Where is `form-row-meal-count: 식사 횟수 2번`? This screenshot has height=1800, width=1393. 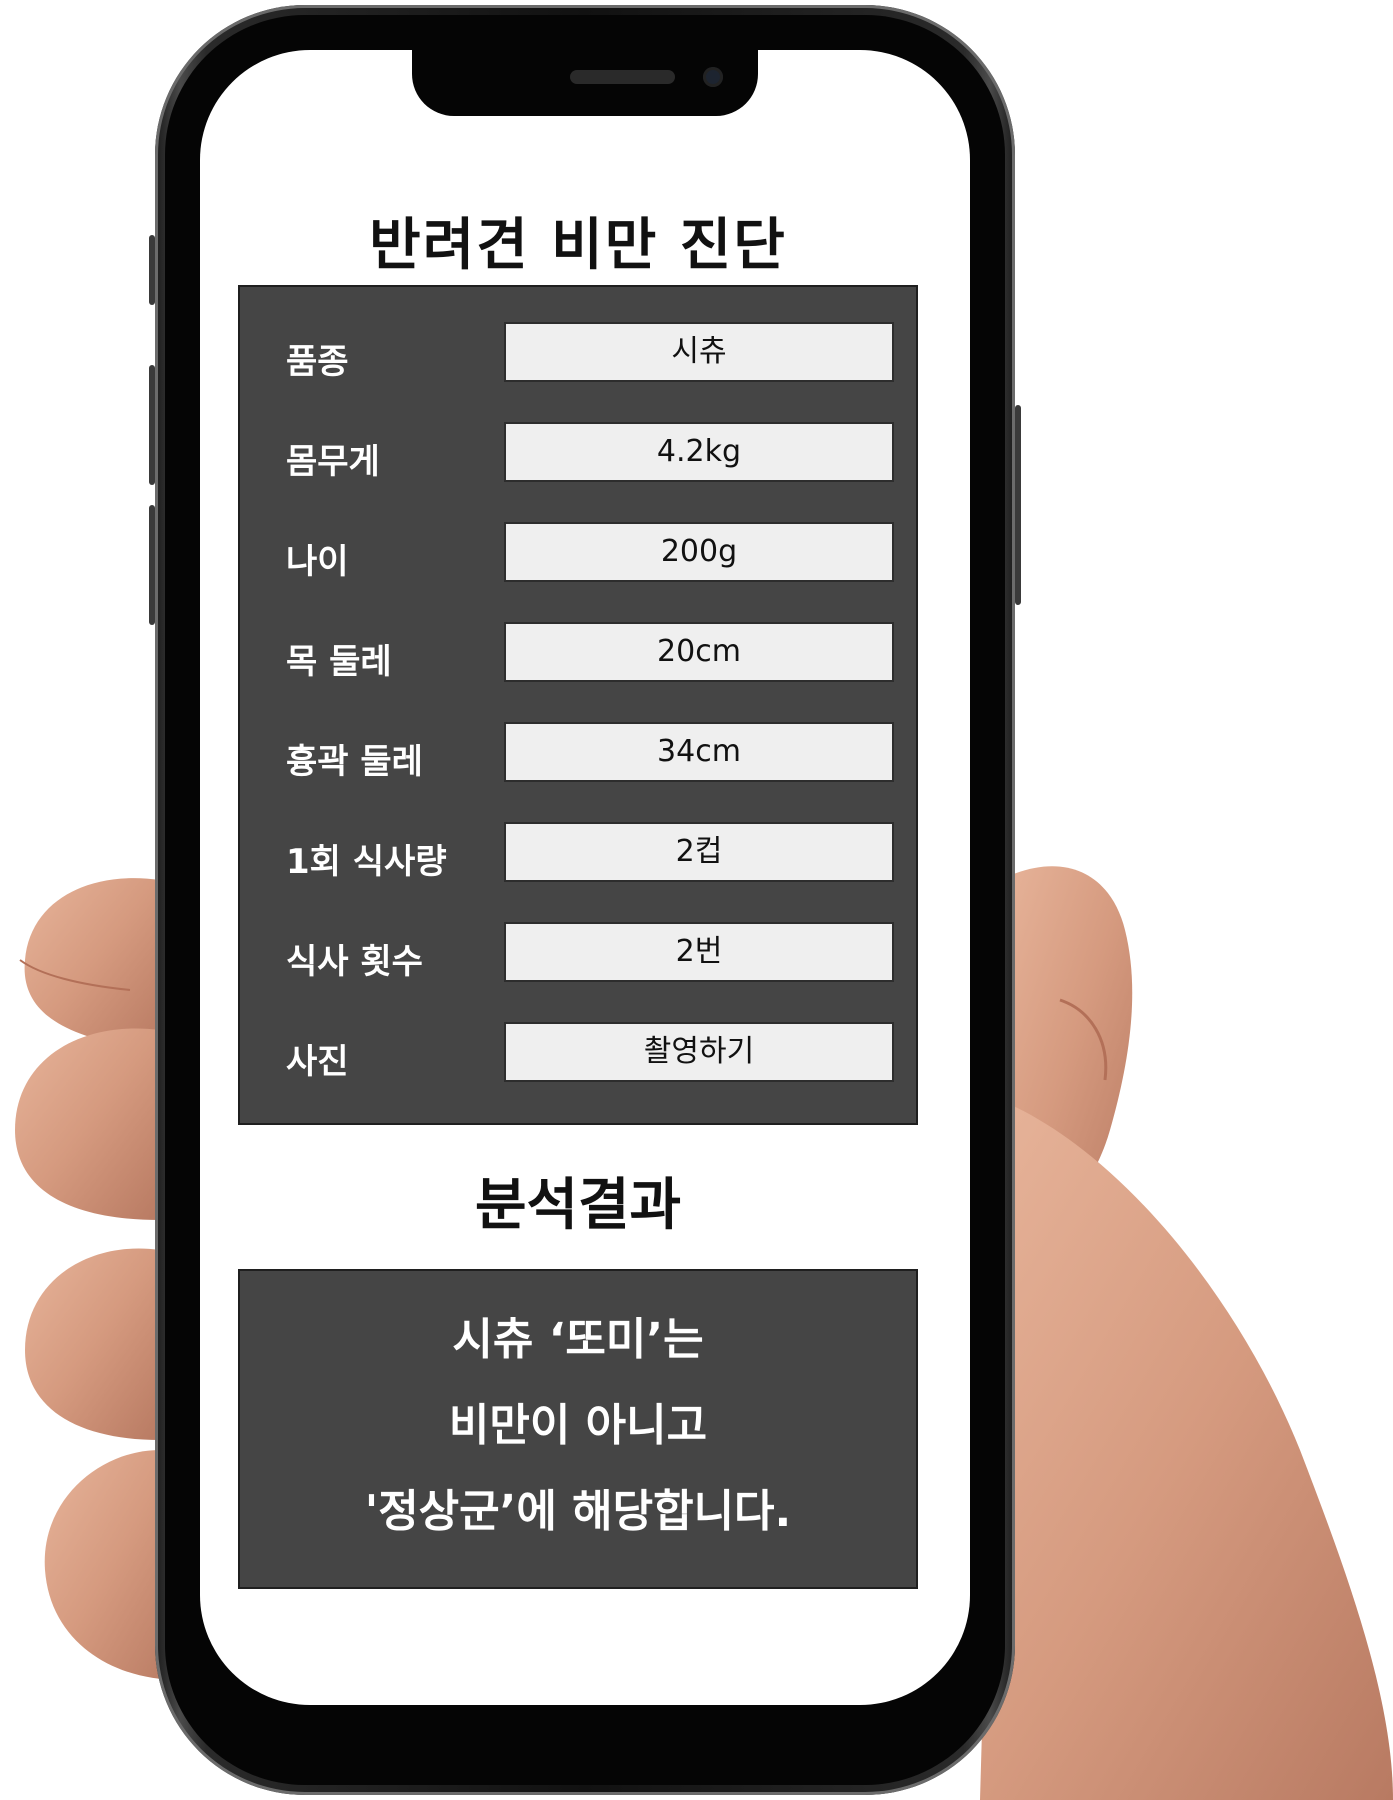 form-row-meal-count: 식사 횟수 2번 is located at coordinates (580, 954).